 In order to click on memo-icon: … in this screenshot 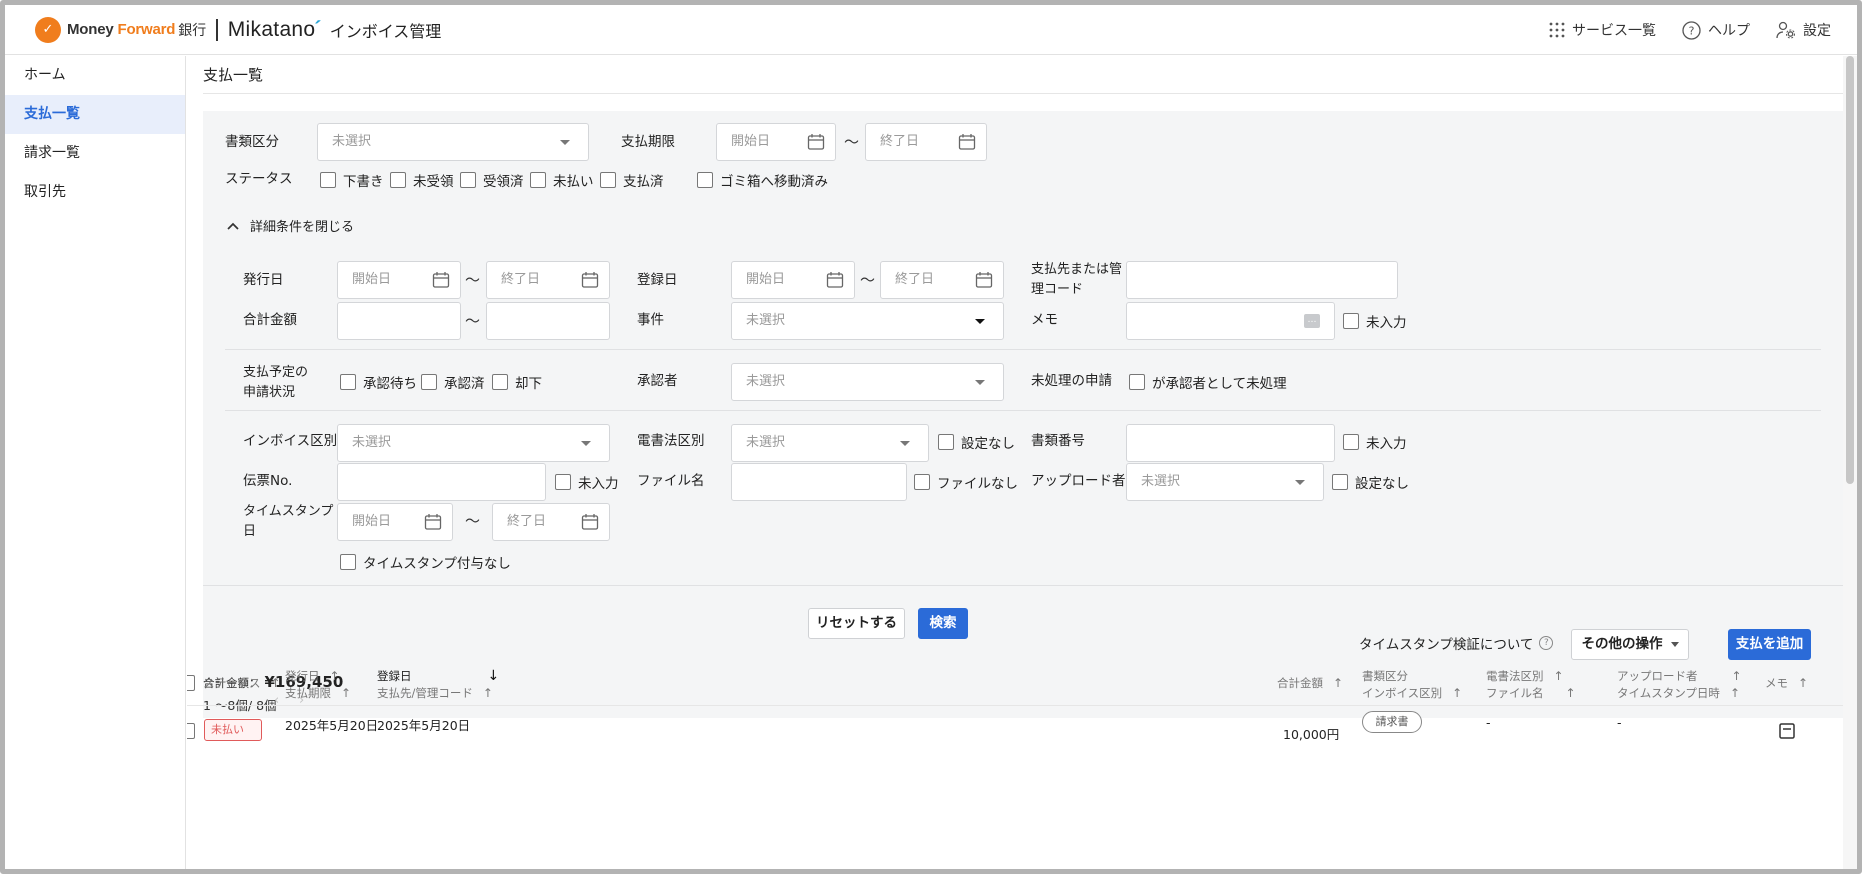, I will do `click(1312, 321)`.